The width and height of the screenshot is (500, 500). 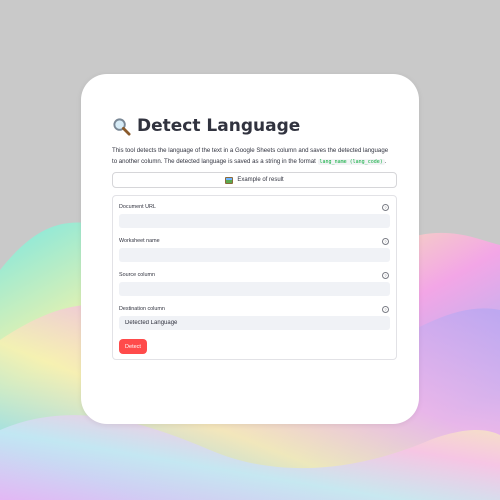 What do you see at coordinates (121, 126) in the screenshot?
I see `magnifier-icon` at bounding box center [121, 126].